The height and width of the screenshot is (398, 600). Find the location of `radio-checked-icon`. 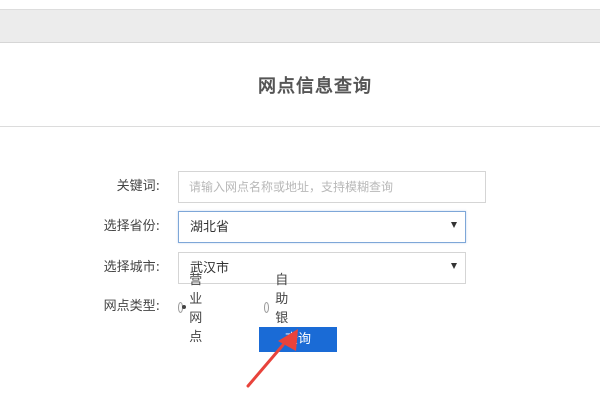

radio-checked-icon is located at coordinates (182, 307).